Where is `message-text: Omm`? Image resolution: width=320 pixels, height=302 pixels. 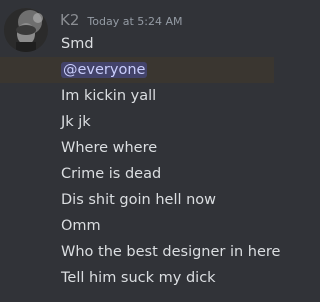 message-text: Omm is located at coordinates (81, 226).